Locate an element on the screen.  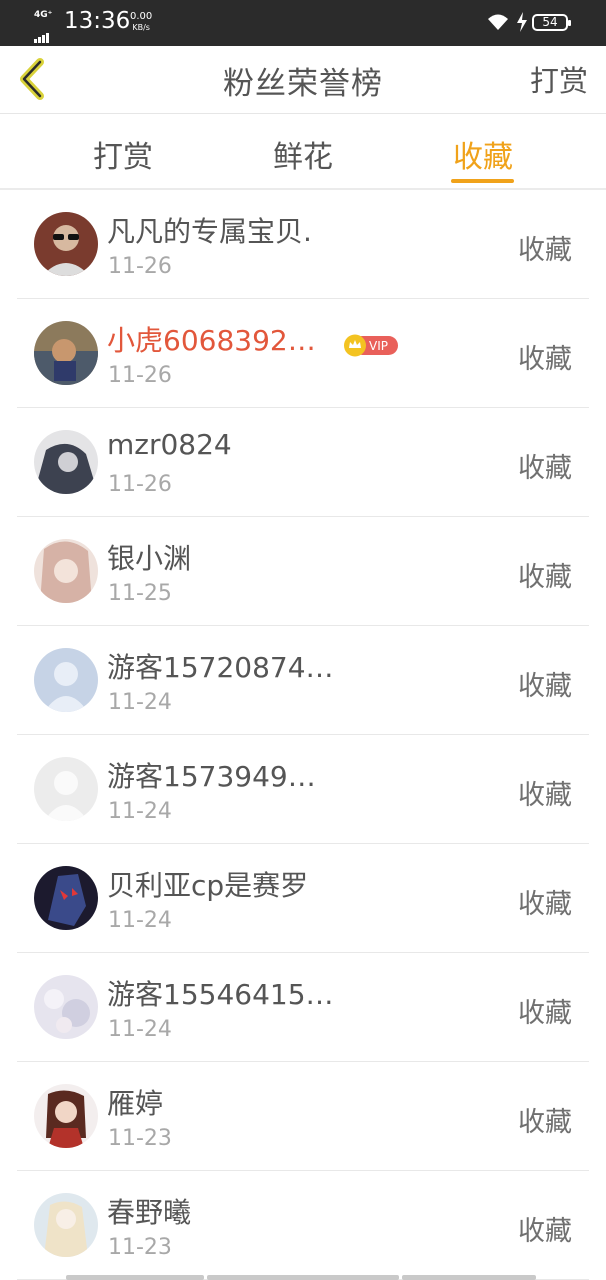
header: 粉丝荣誉榜 打赏 is located at coordinates (303, 80).